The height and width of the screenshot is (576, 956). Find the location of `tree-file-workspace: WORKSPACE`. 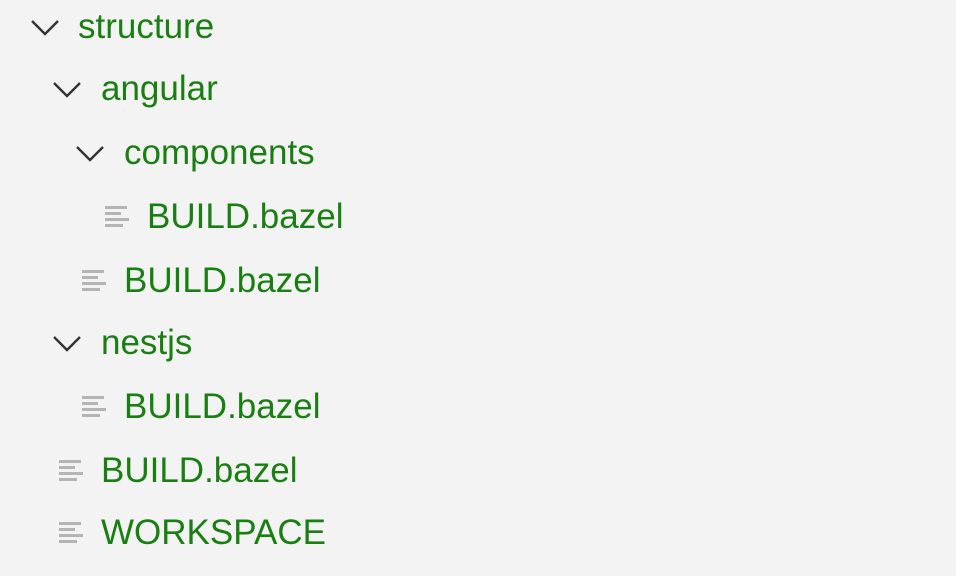

tree-file-workspace: WORKSPACE is located at coordinates (200, 533).